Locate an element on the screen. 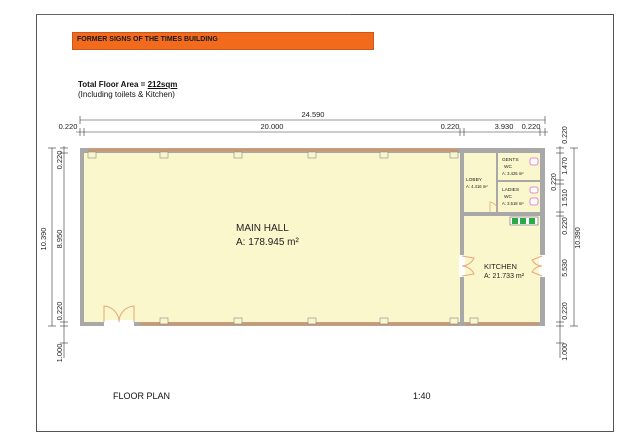 The width and height of the screenshot is (640, 442). plan-scale: 1:40 is located at coordinates (422, 396).